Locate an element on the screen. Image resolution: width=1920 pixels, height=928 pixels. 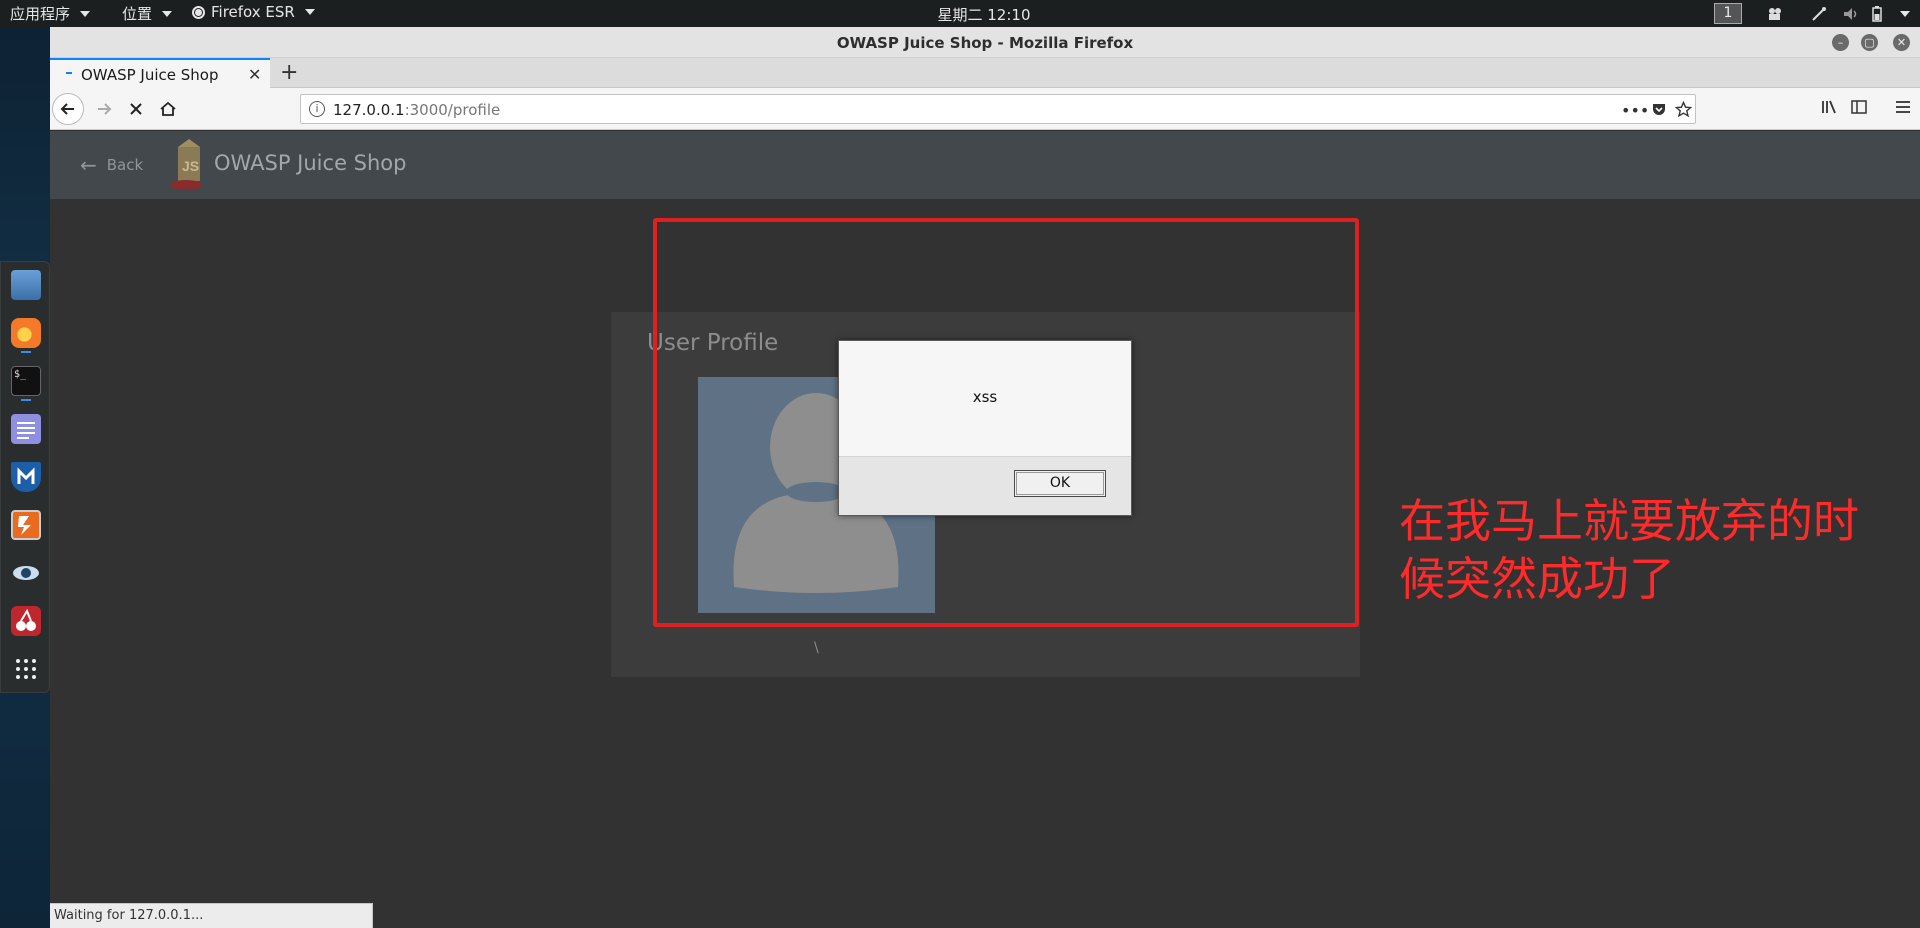
home-icon is located at coordinates (168, 108).